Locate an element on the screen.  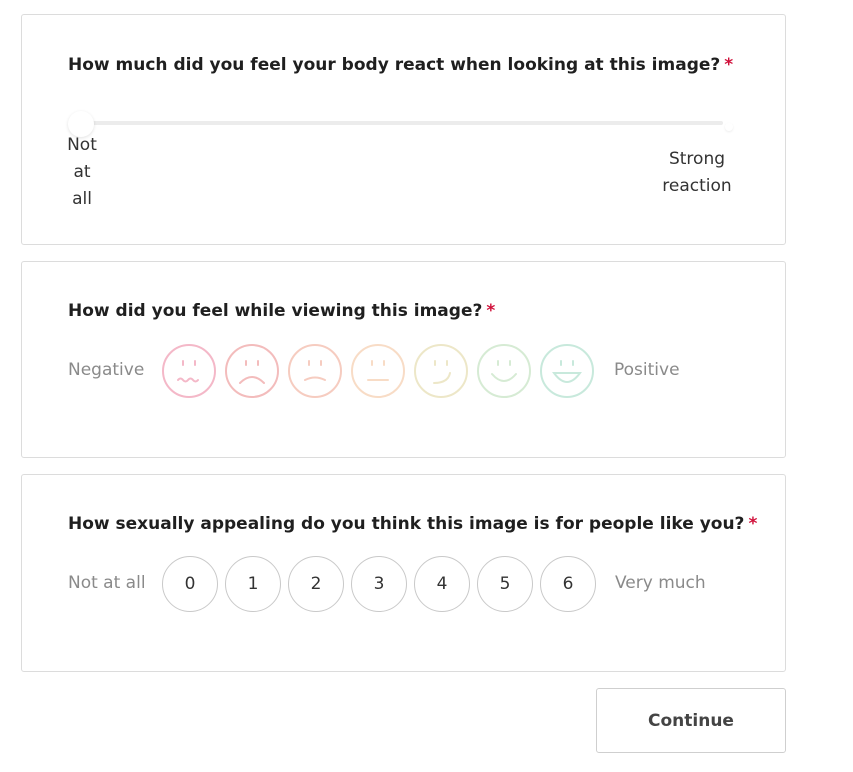
continue-button: Continue is located at coordinates (691, 720).